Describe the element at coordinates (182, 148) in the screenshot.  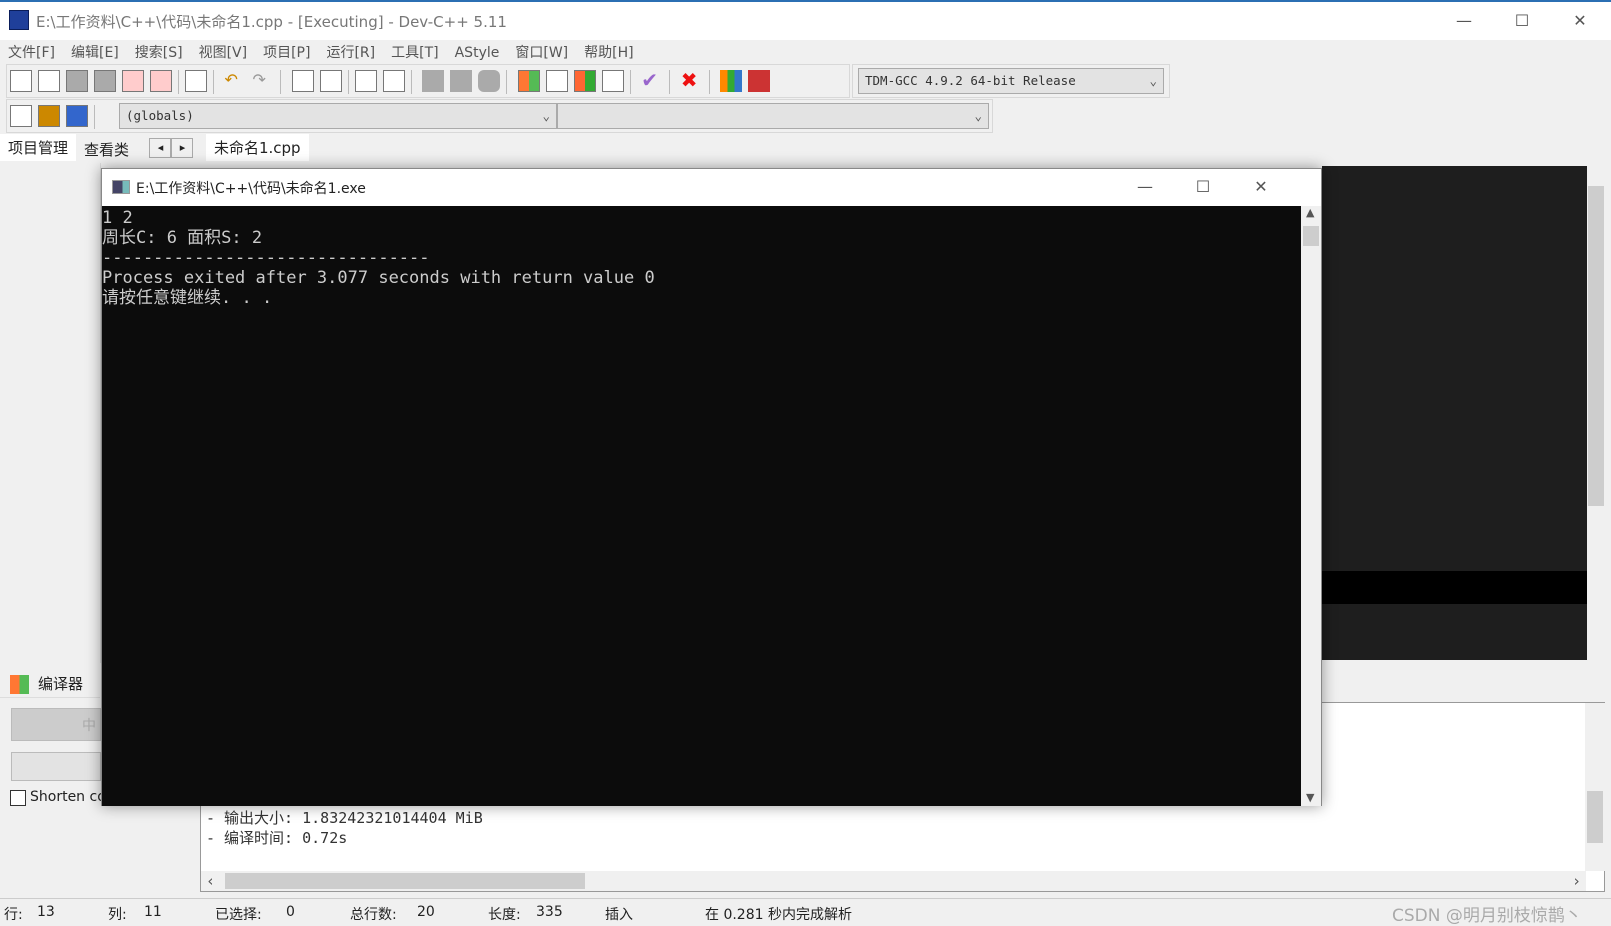
I see `tab-scroll-right: ▸` at that location.